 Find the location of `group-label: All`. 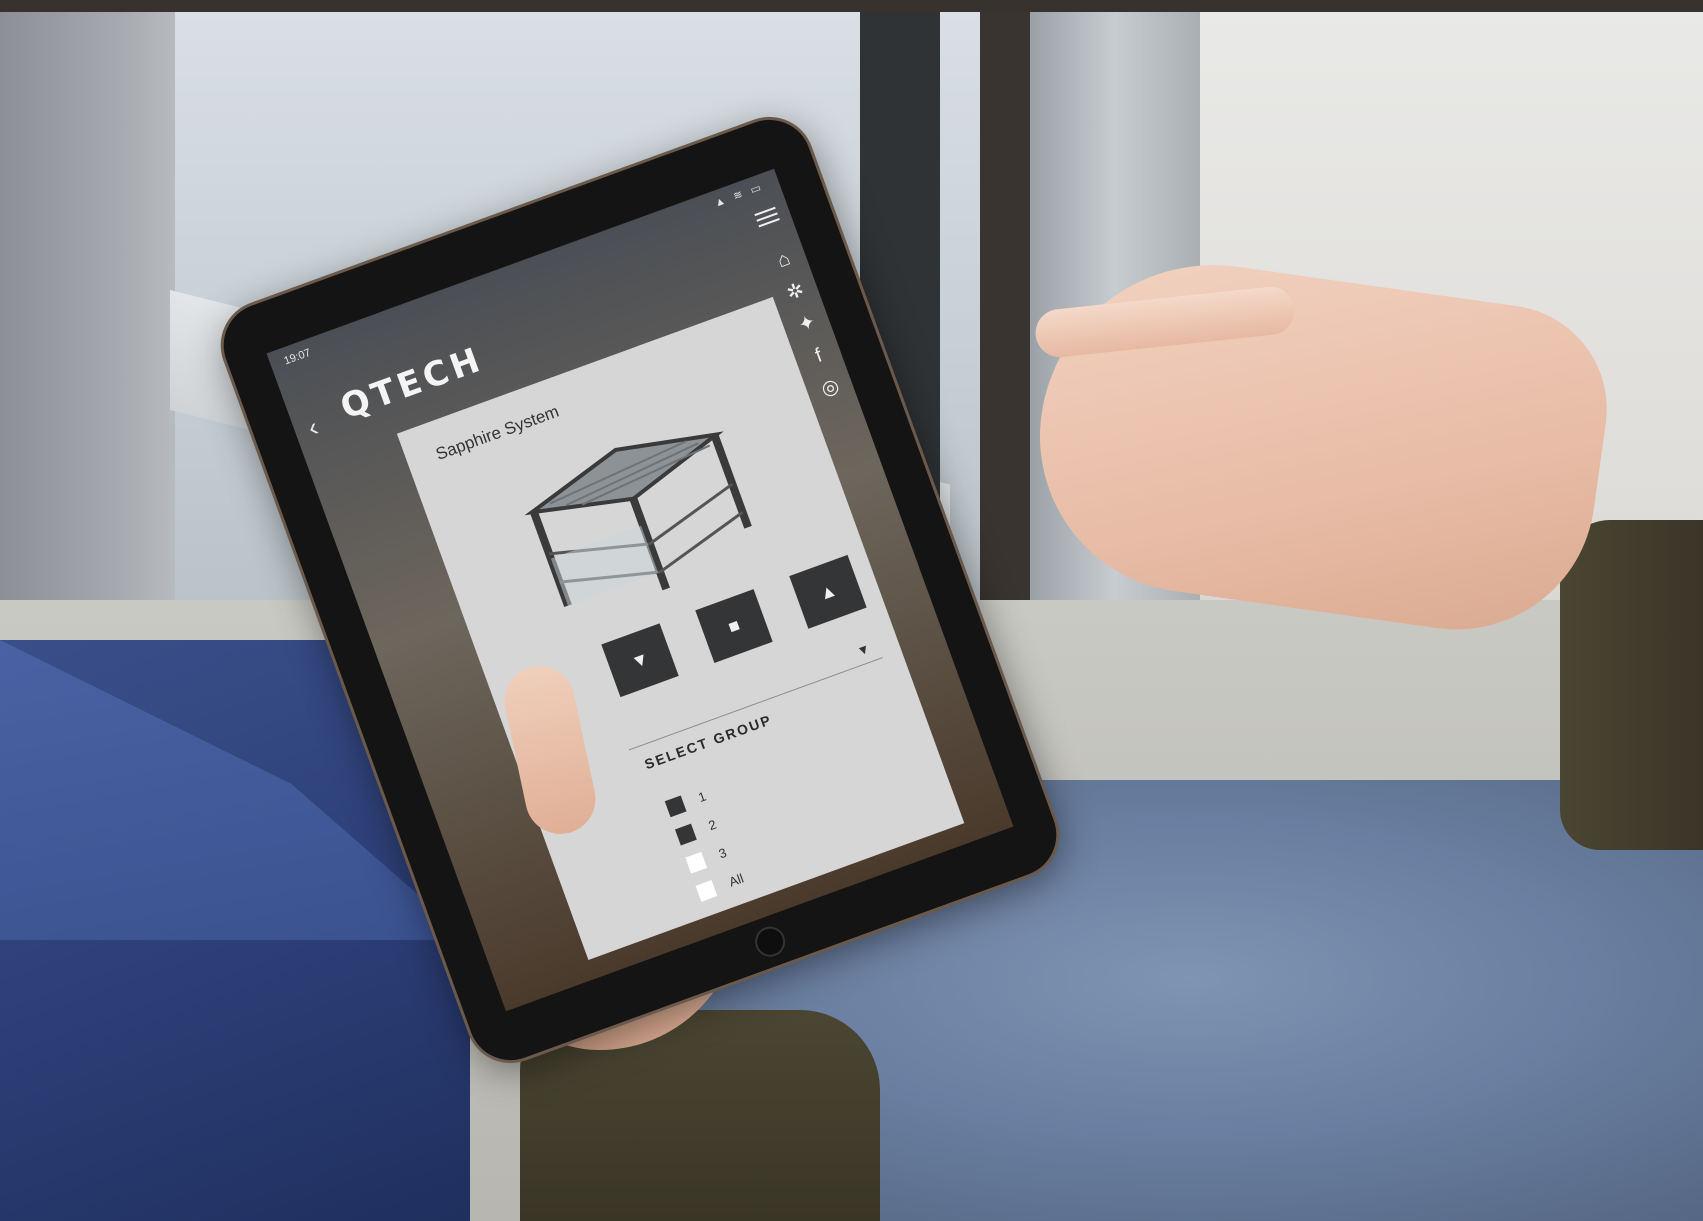

group-label: All is located at coordinates (736, 880).